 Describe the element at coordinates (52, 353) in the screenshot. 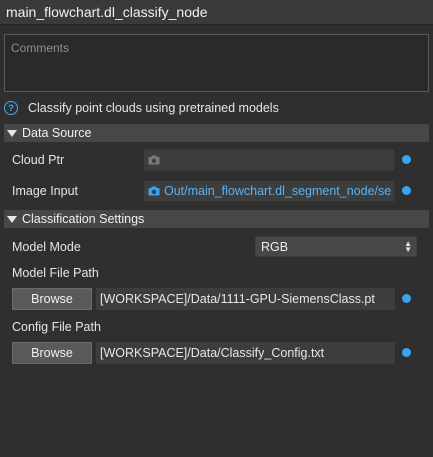

I see `config-file-browse-button: Browse` at that location.